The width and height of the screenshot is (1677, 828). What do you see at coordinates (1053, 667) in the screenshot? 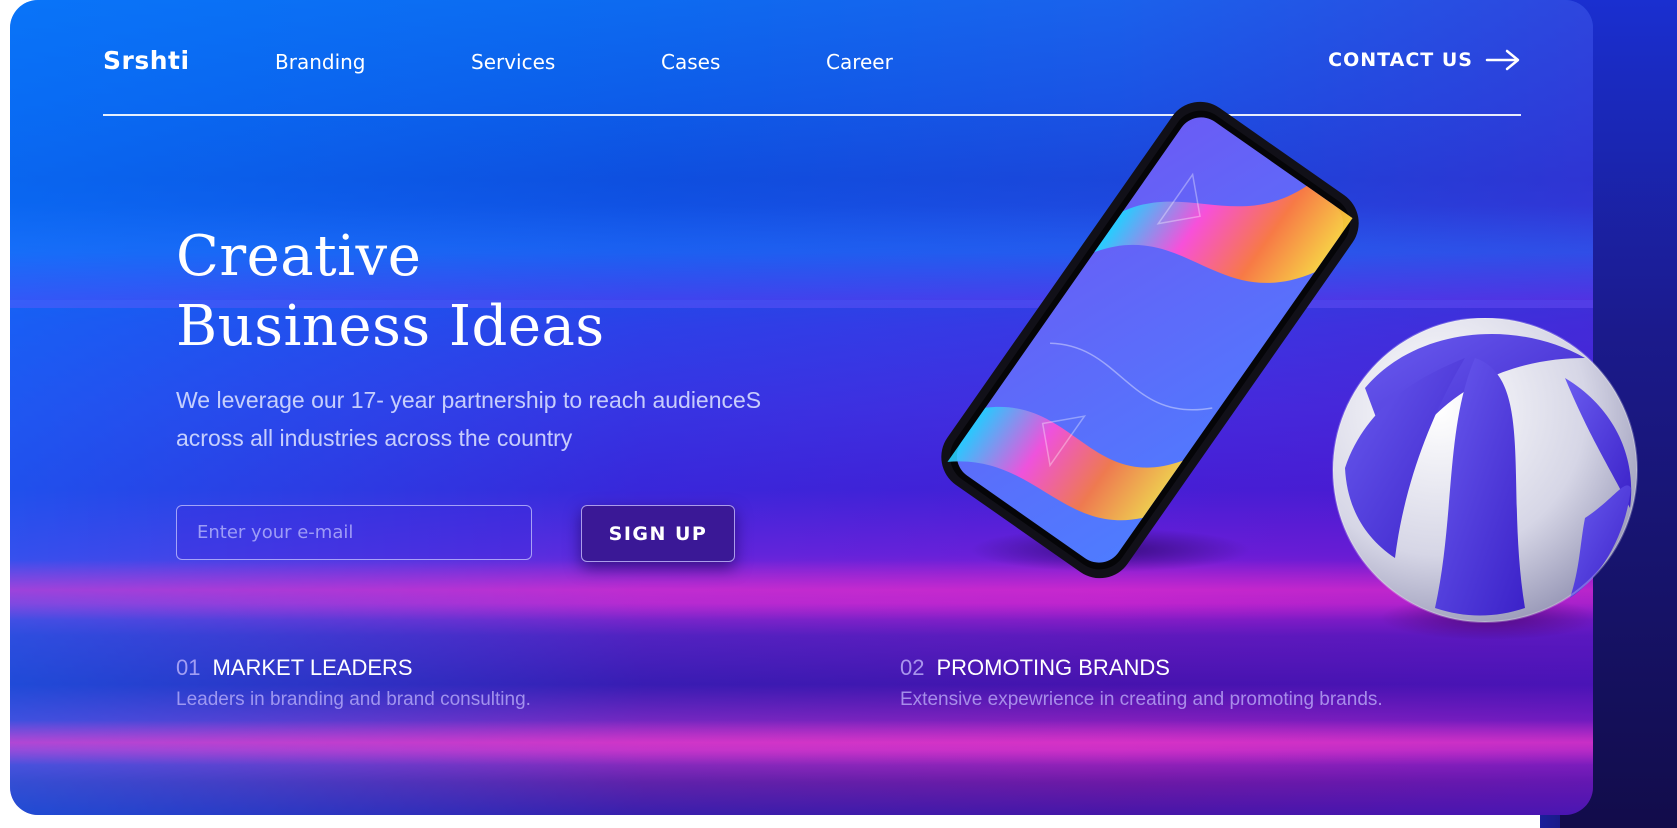
I see `feature-title: PROMOTING BRANDS` at bounding box center [1053, 667].